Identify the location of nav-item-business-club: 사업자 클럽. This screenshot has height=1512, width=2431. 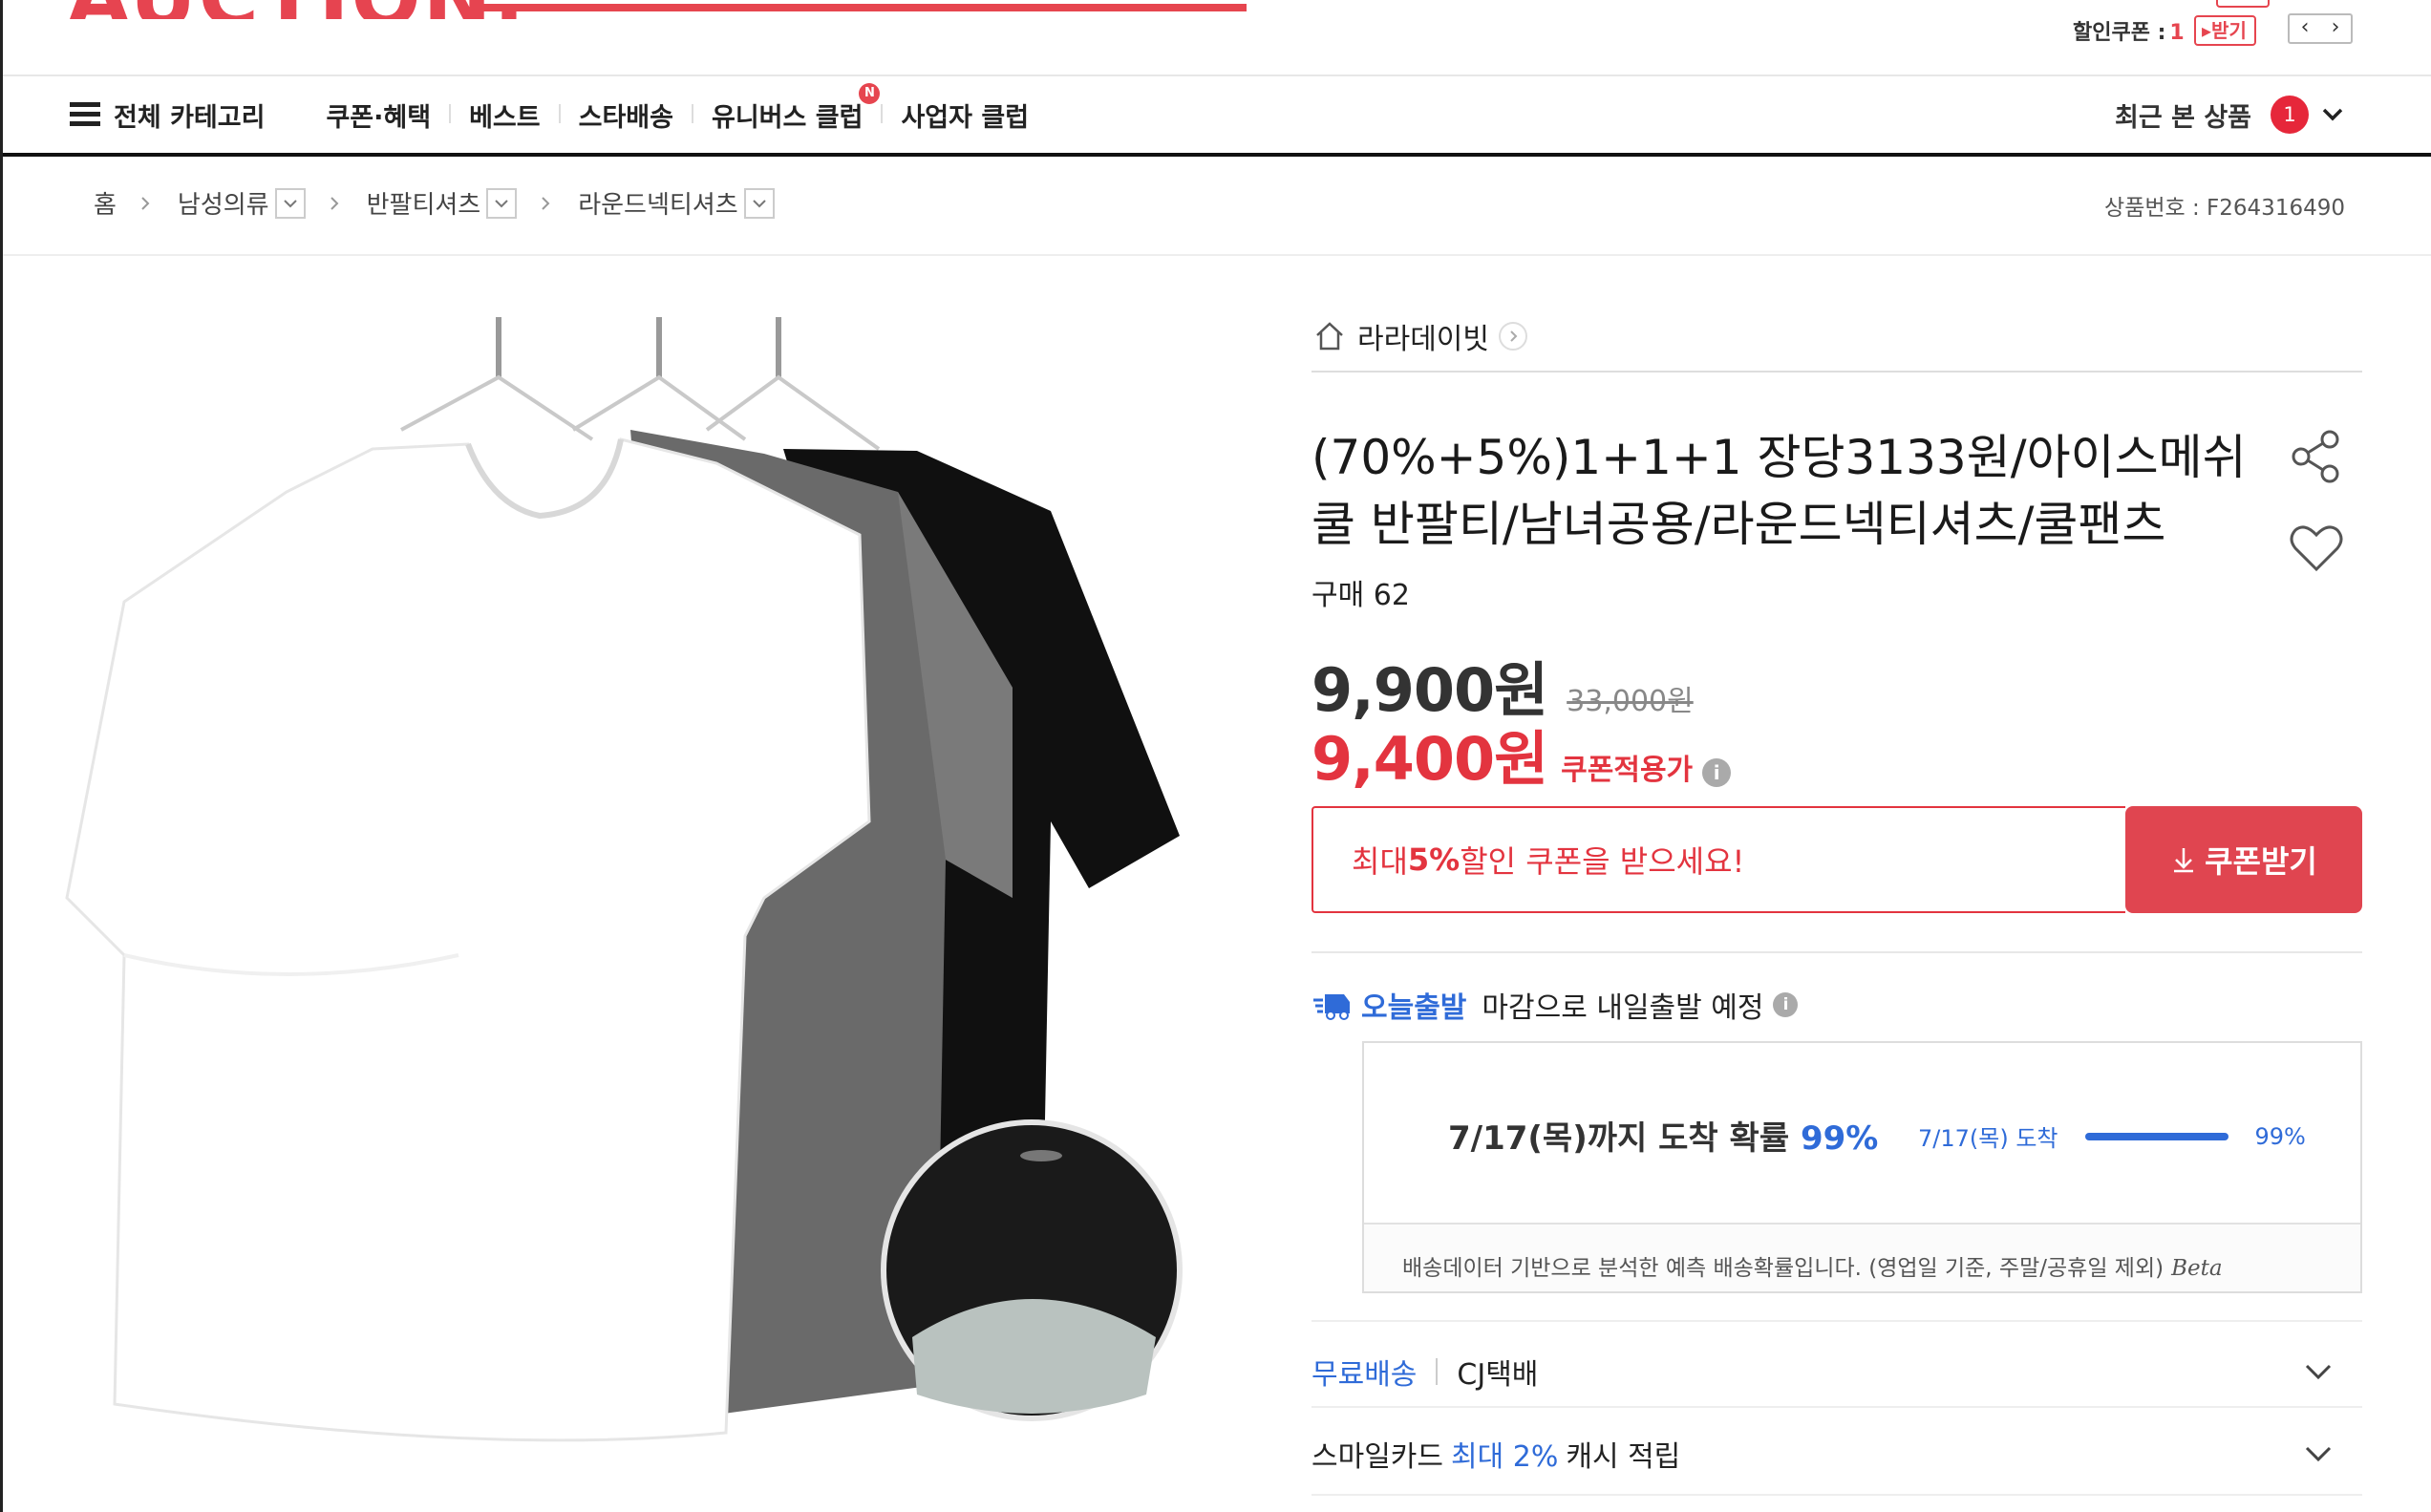
(964, 115).